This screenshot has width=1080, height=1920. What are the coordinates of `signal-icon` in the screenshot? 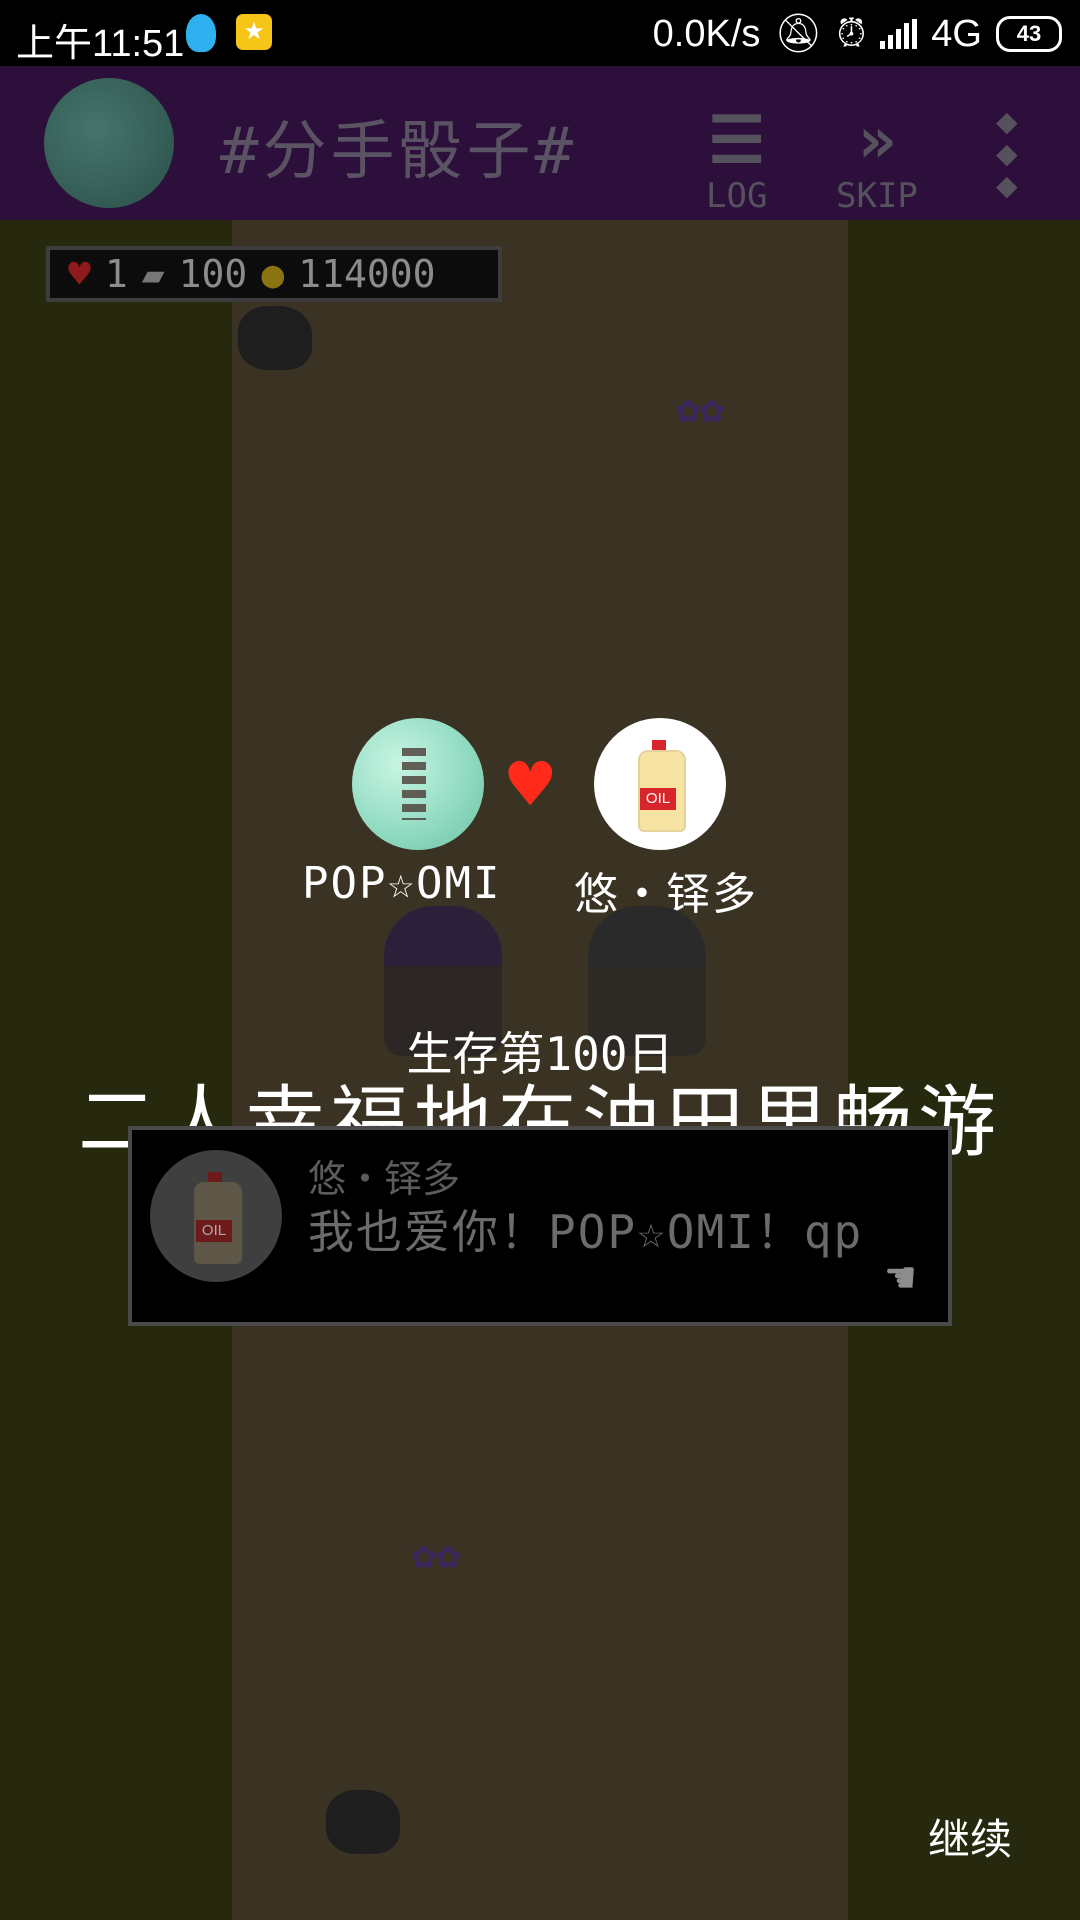 It's located at (899, 34).